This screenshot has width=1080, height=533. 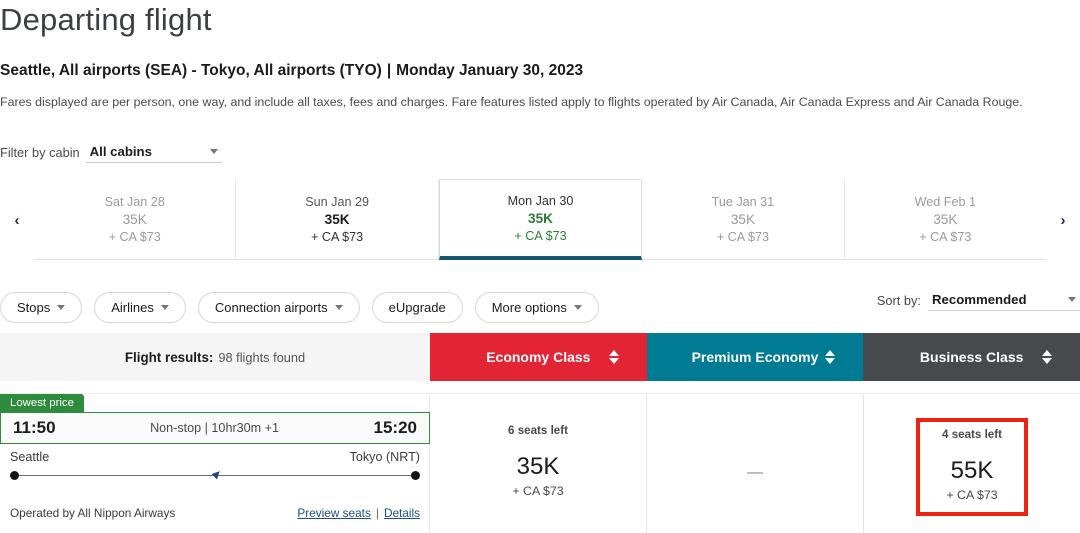 I want to click on seats-left-economy: 6 seats left, so click(x=538, y=430).